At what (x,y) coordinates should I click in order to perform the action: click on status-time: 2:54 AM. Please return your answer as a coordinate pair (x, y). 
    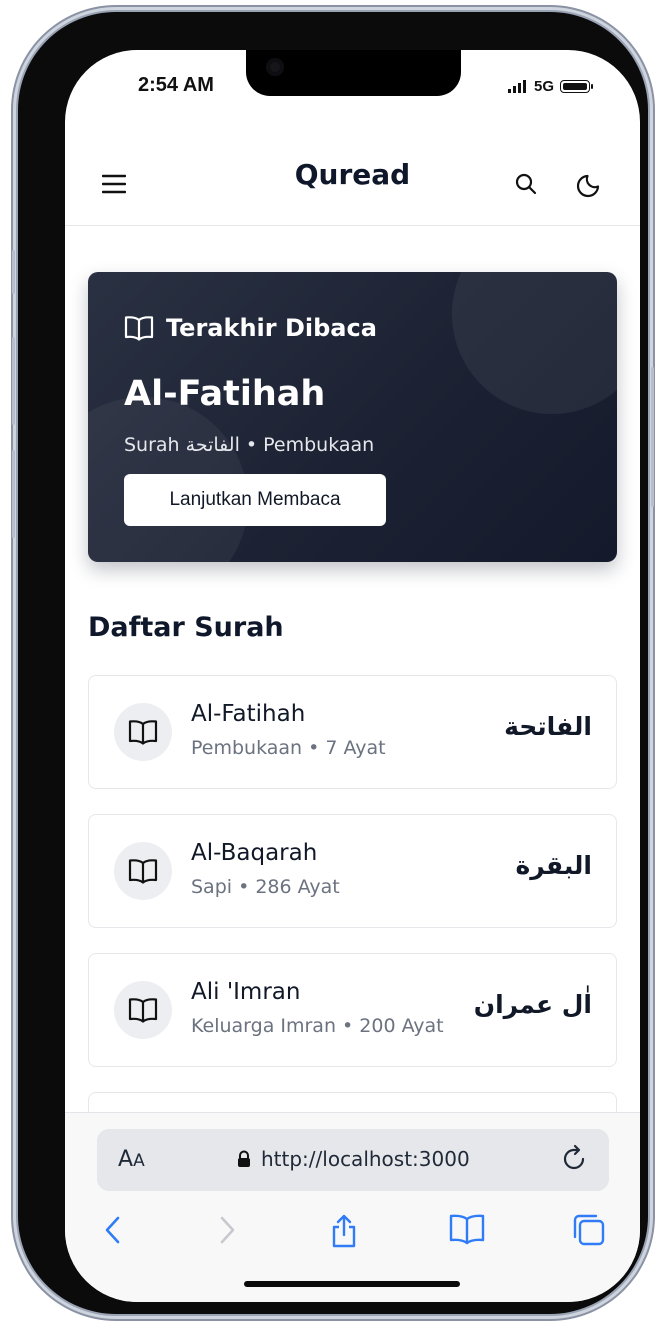
    Looking at the image, I should click on (176, 85).